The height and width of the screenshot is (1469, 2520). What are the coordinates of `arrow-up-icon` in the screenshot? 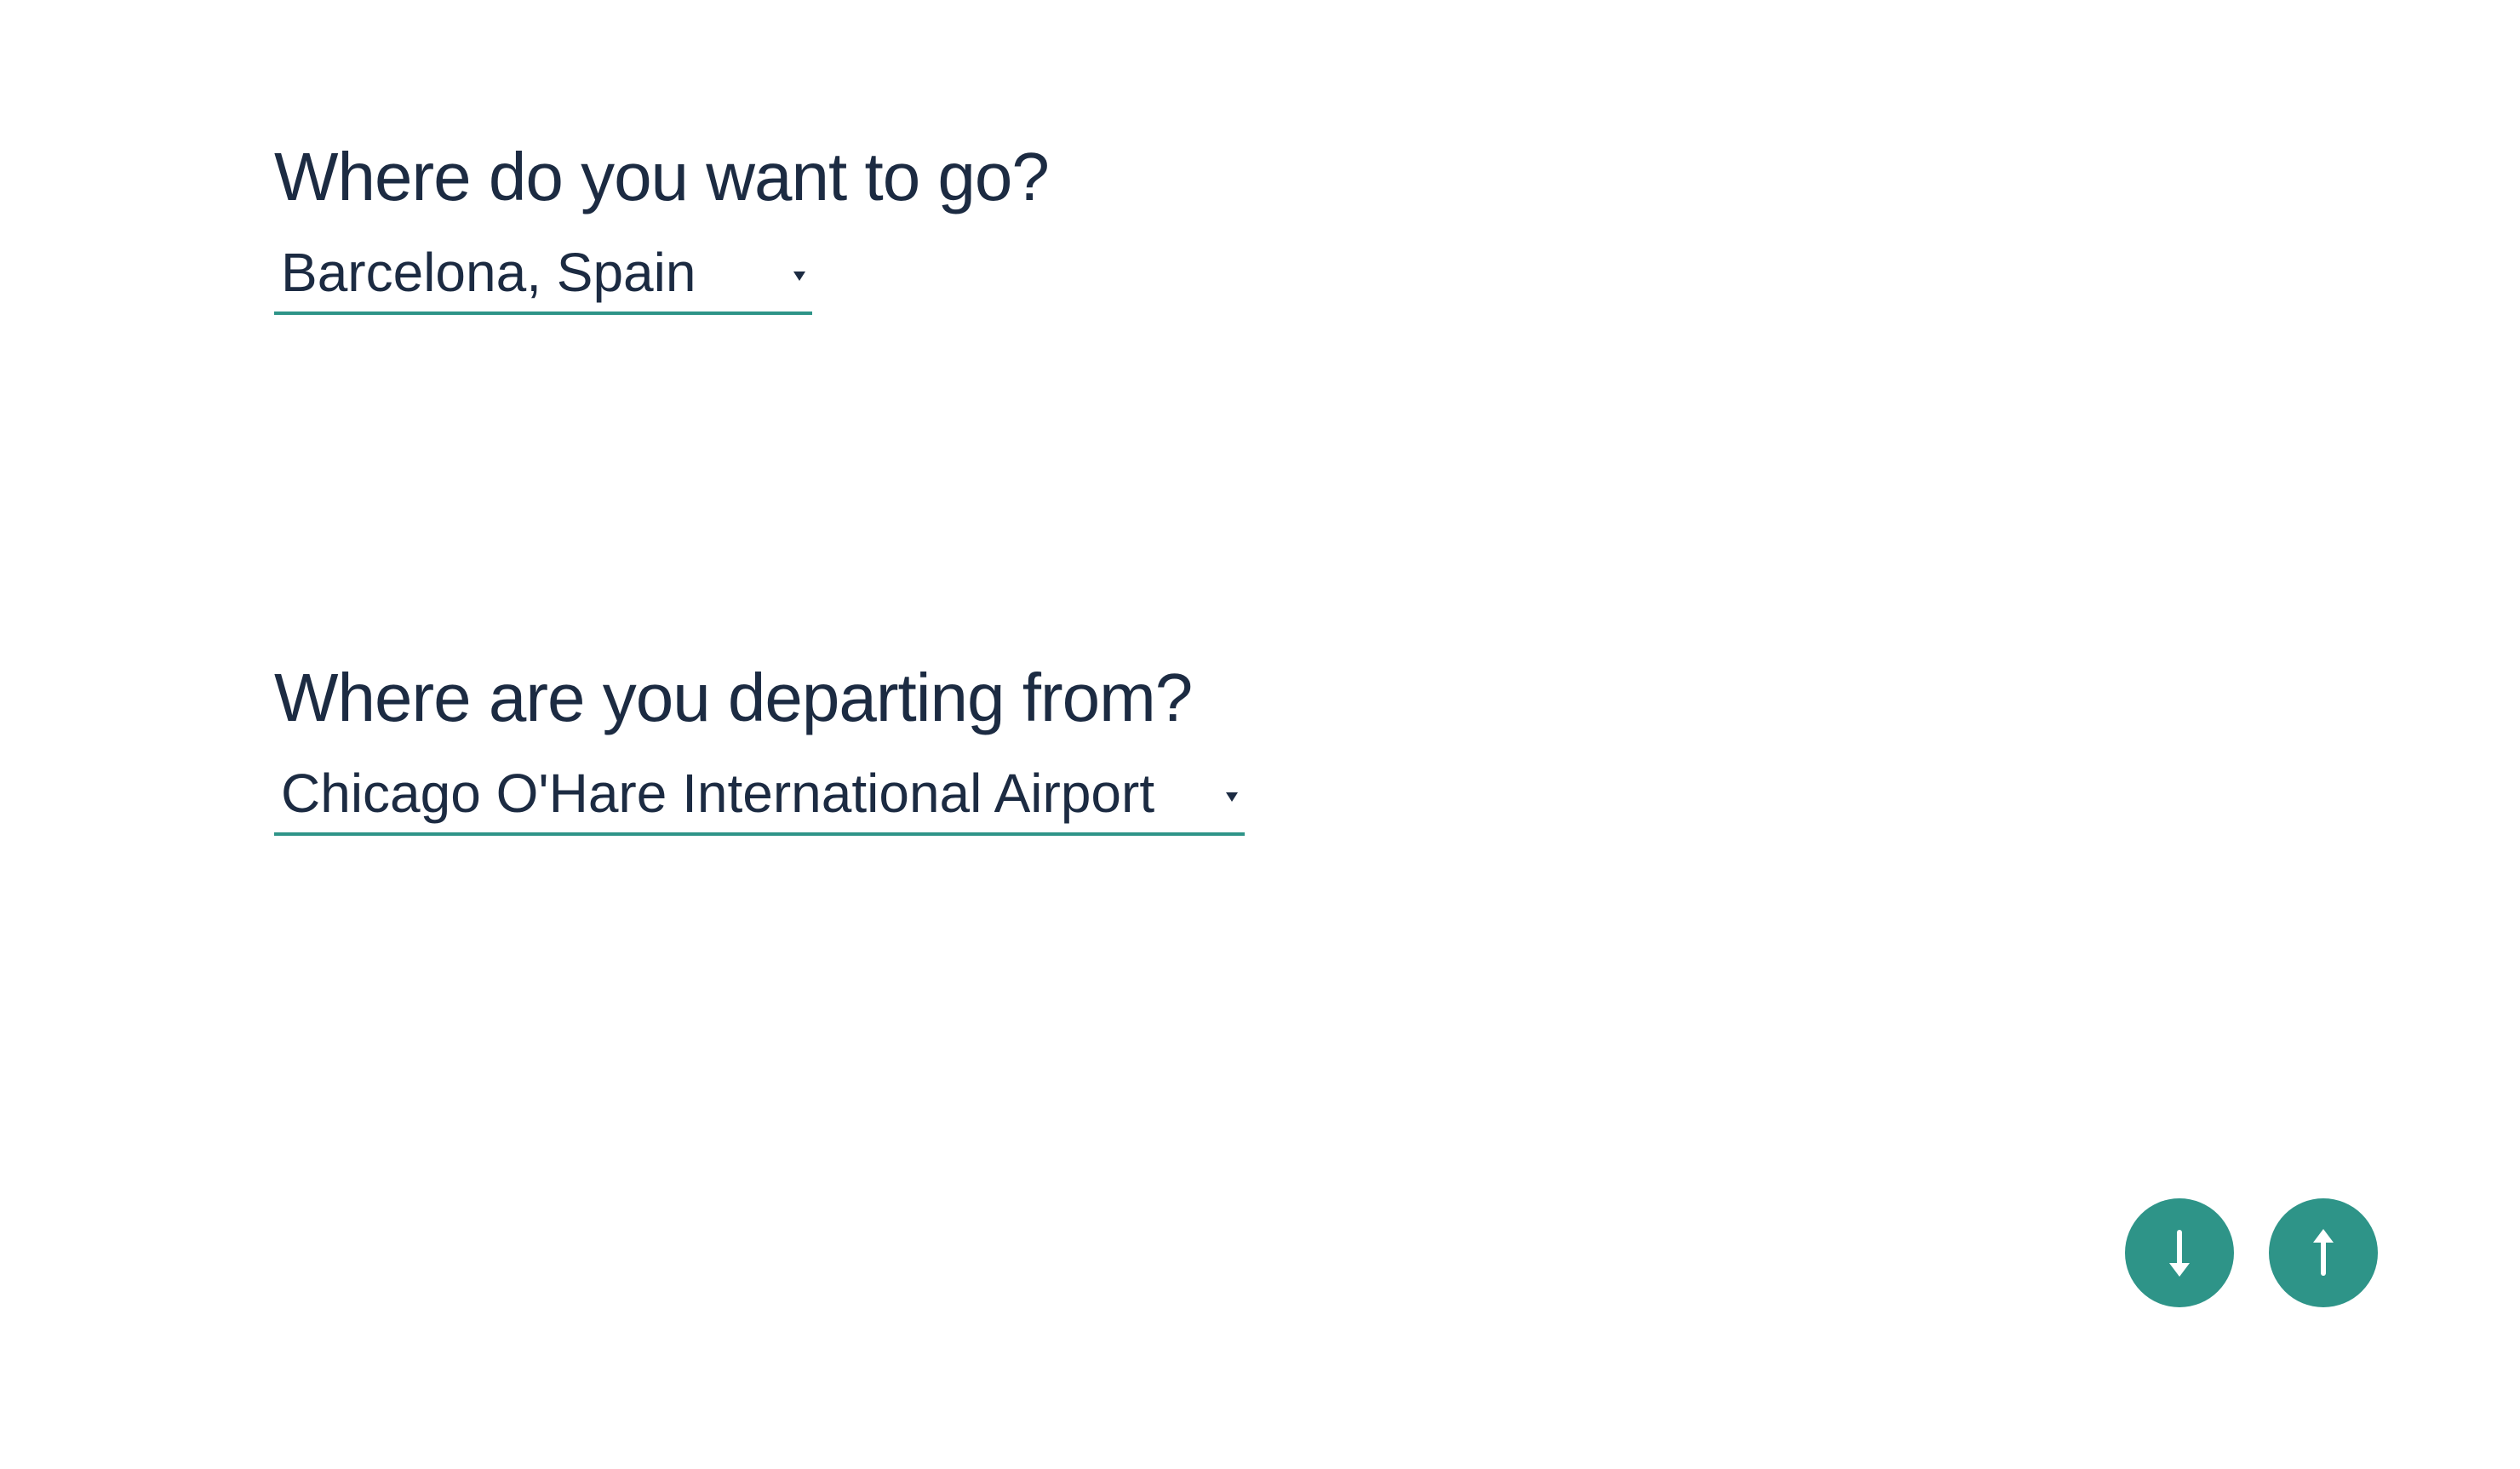 It's located at (2323, 1252).